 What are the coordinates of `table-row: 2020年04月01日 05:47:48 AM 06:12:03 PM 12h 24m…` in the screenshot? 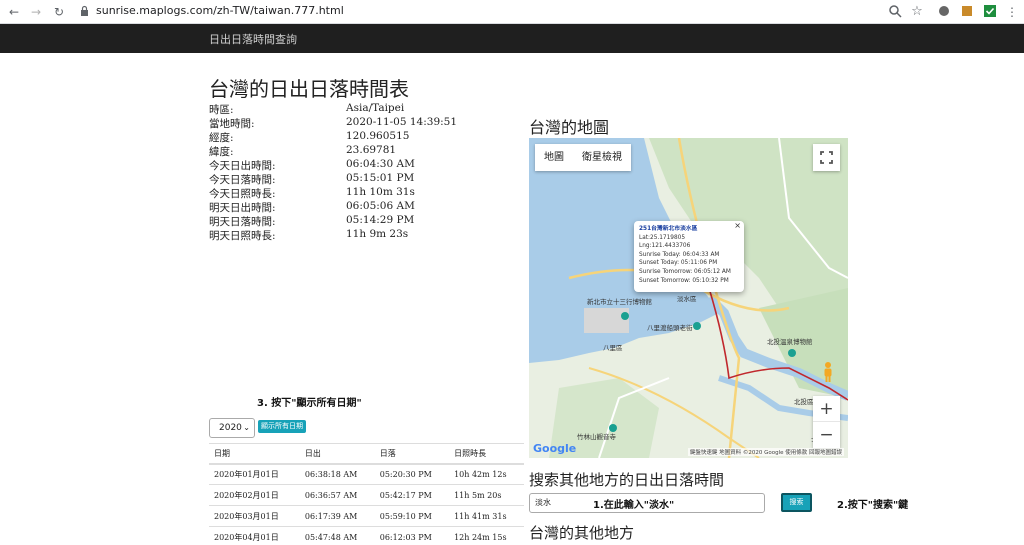 It's located at (366, 535).